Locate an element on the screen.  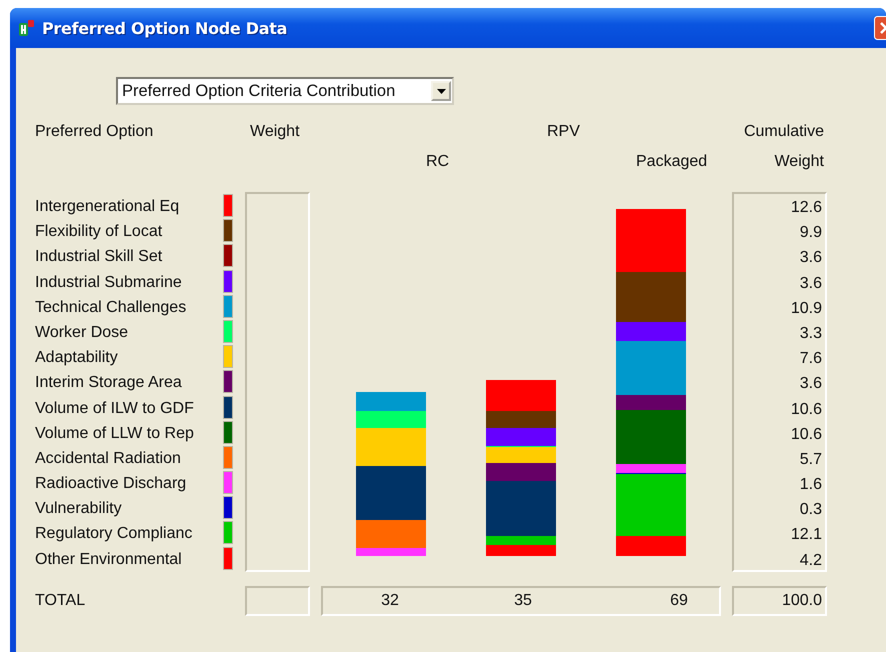
criterion-label: Industrial Submarine is located at coordinates (109, 282).